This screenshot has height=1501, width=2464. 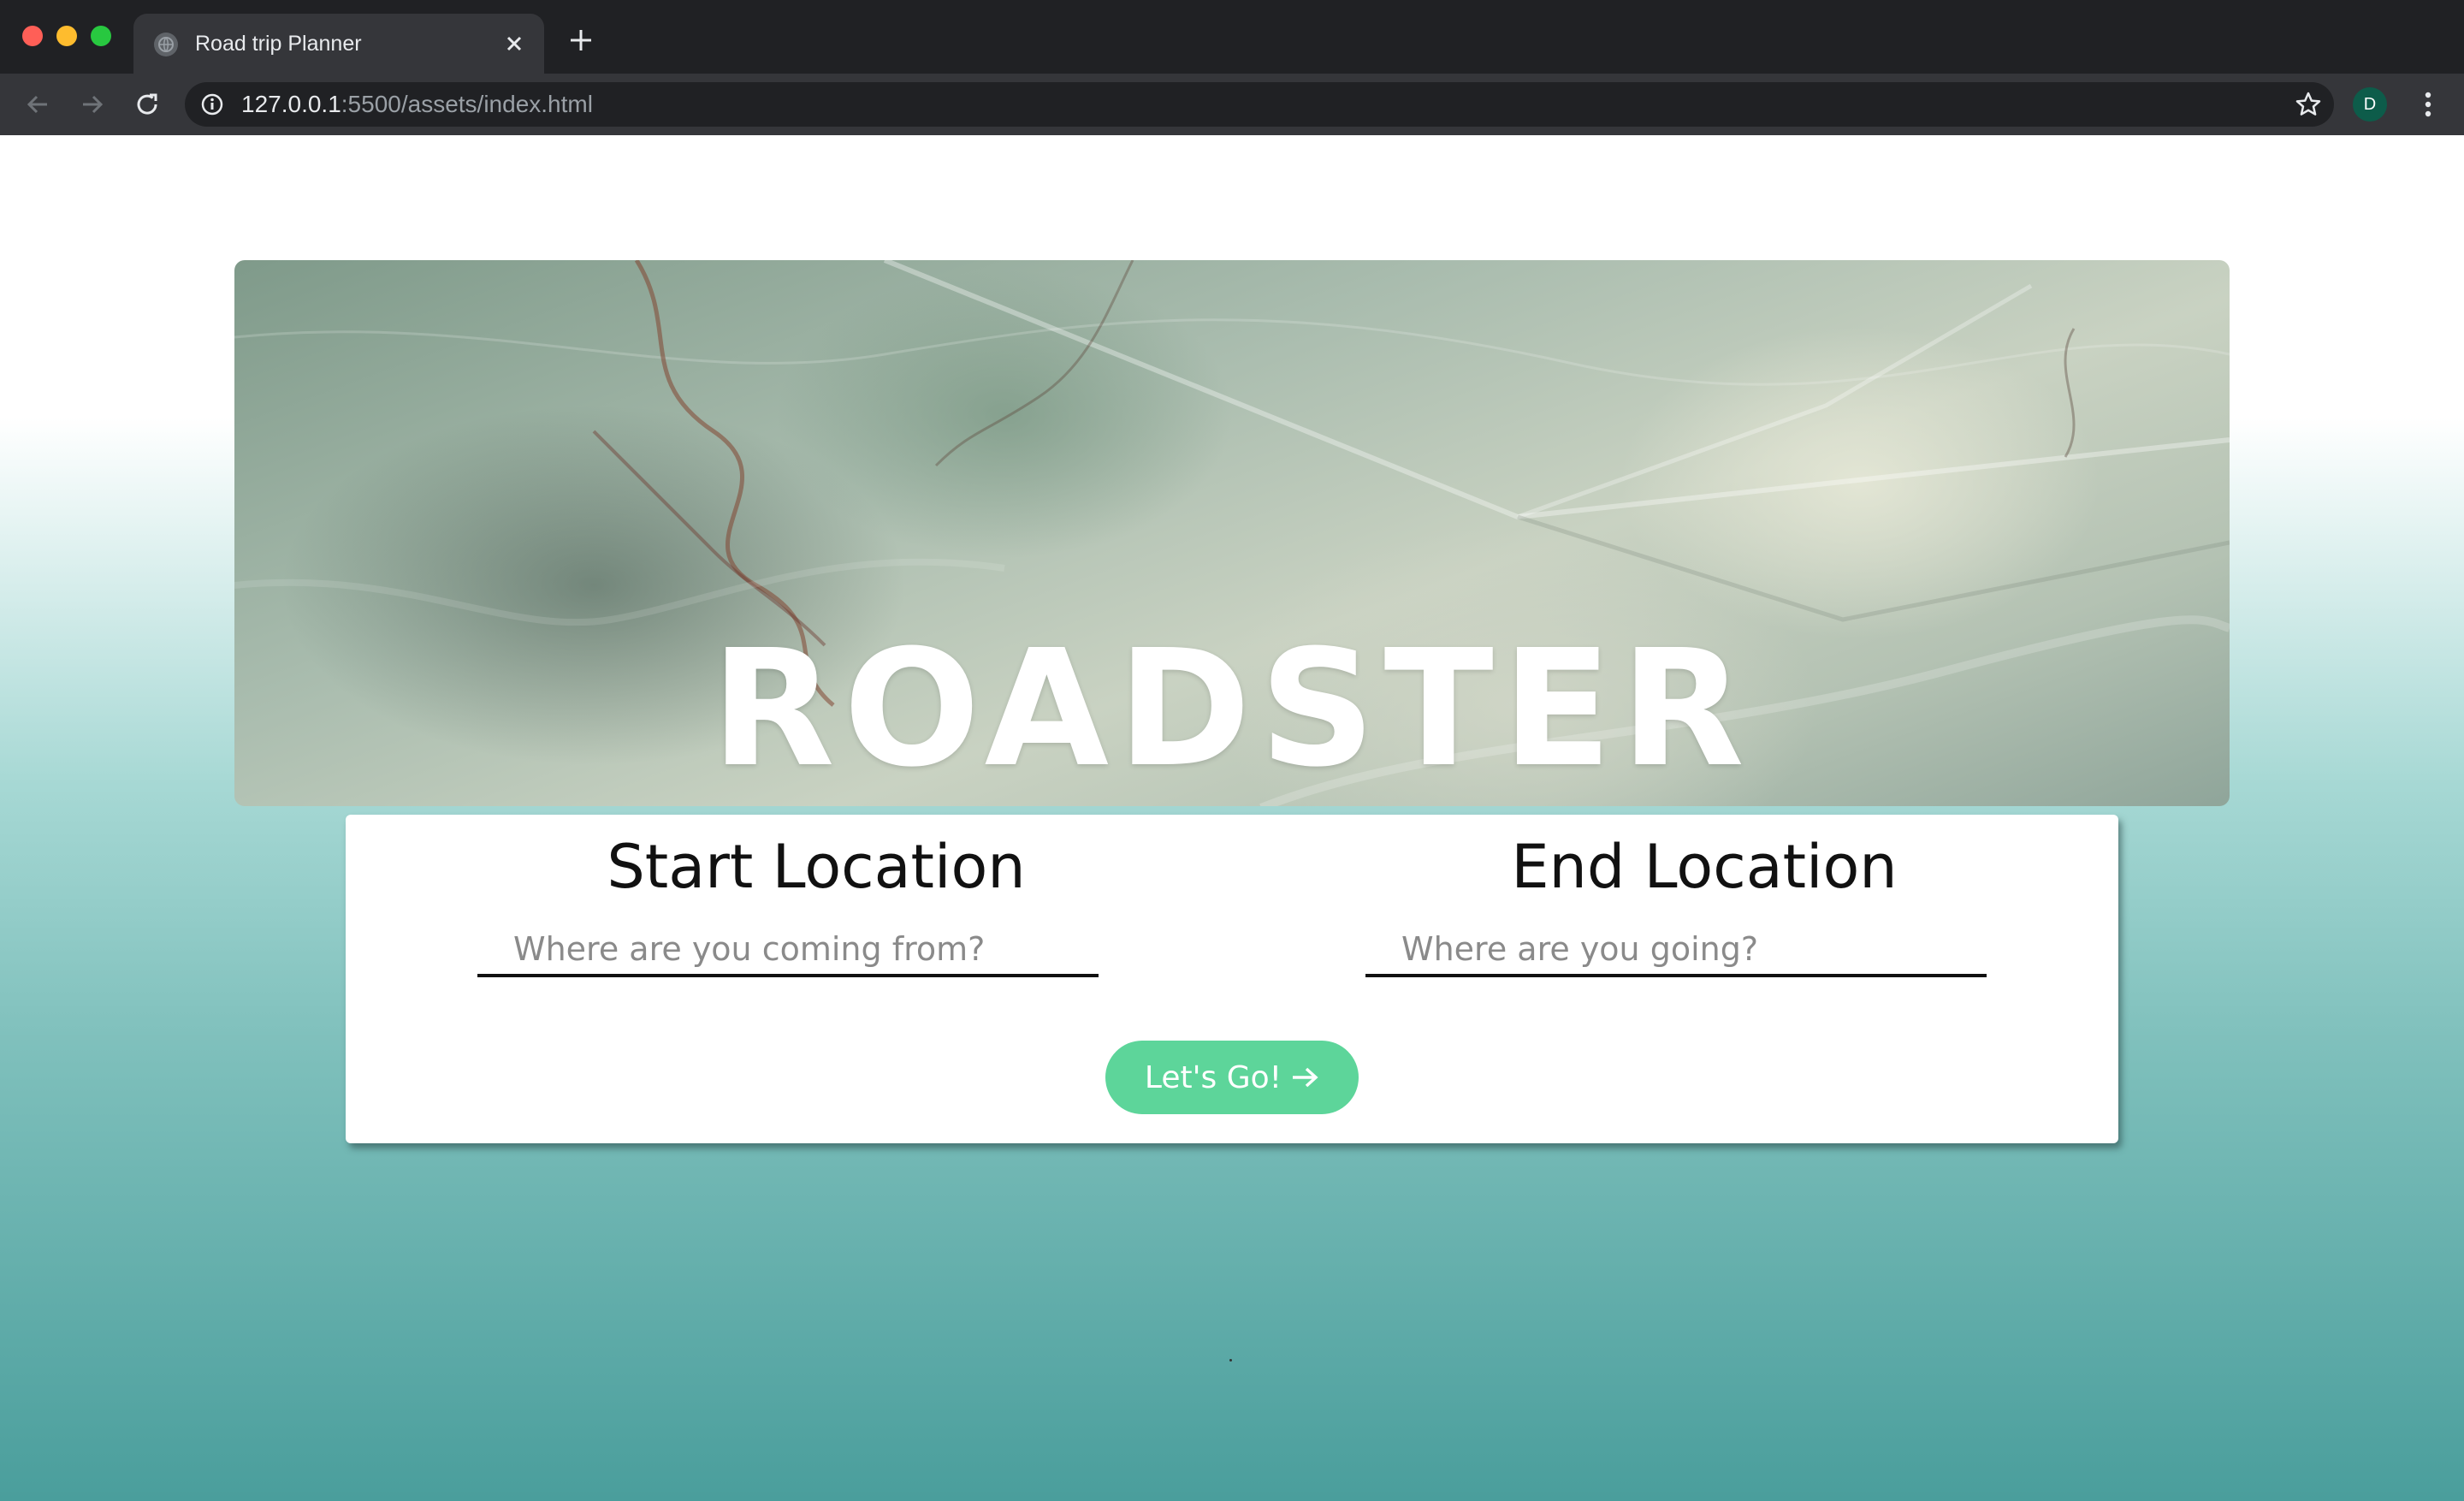 I want to click on bookmark-star-icon, so click(x=2308, y=105).